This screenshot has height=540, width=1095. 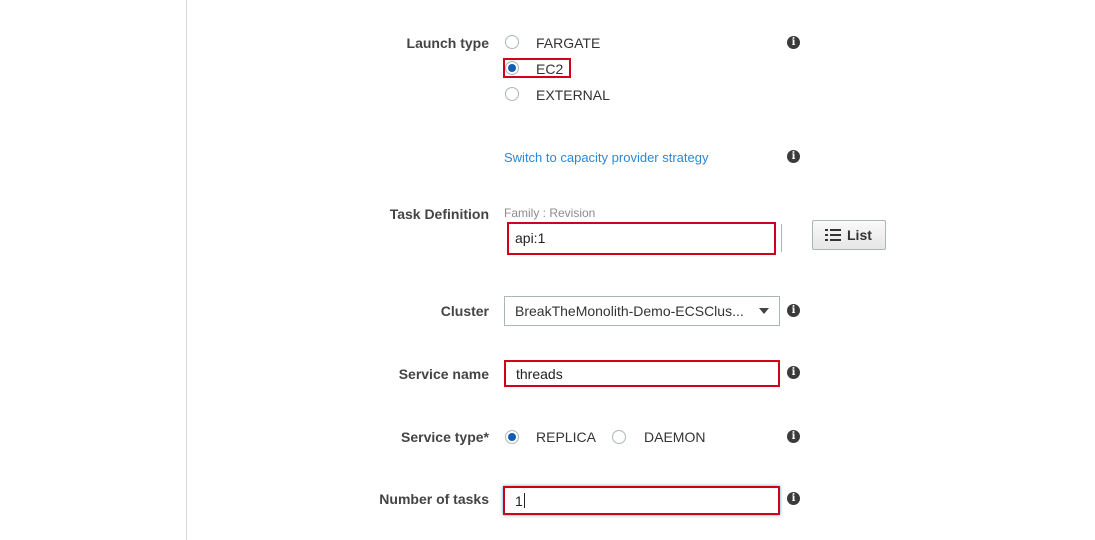 I want to click on number-of-tasks-value: 1, so click(x=519, y=501).